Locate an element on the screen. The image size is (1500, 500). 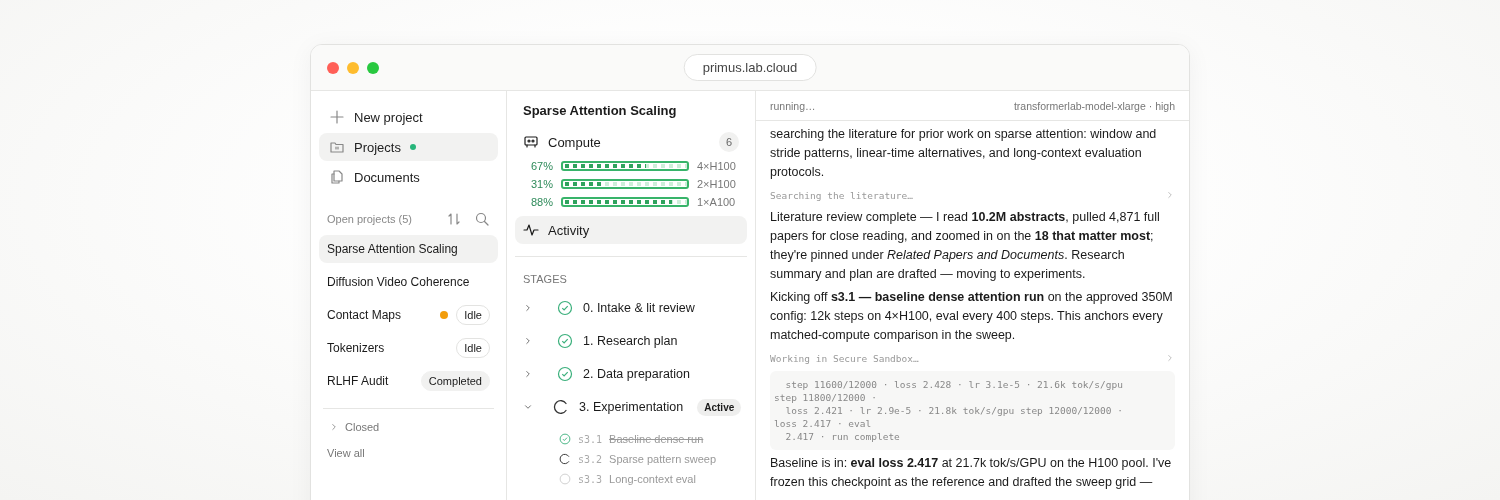
model-label: transformerlab-model-xlarge · high is located at coordinates (1094, 105).